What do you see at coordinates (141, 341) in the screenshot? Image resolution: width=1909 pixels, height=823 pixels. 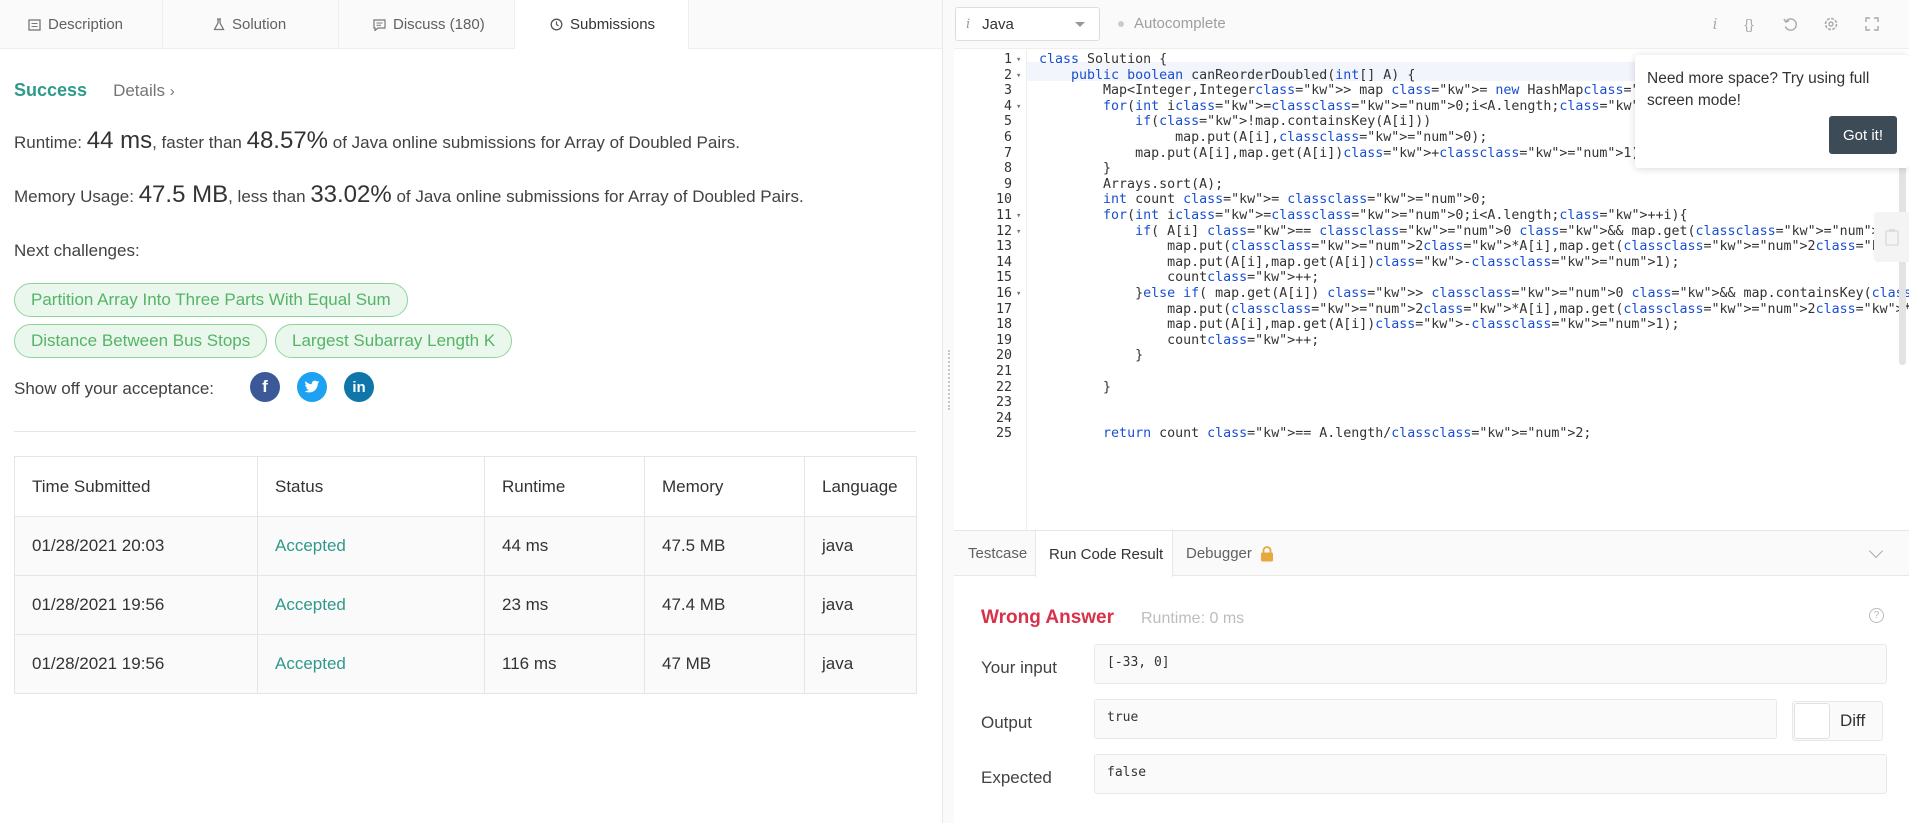 I see `challenge-chip: Distance Between Bus Stops` at bounding box center [141, 341].